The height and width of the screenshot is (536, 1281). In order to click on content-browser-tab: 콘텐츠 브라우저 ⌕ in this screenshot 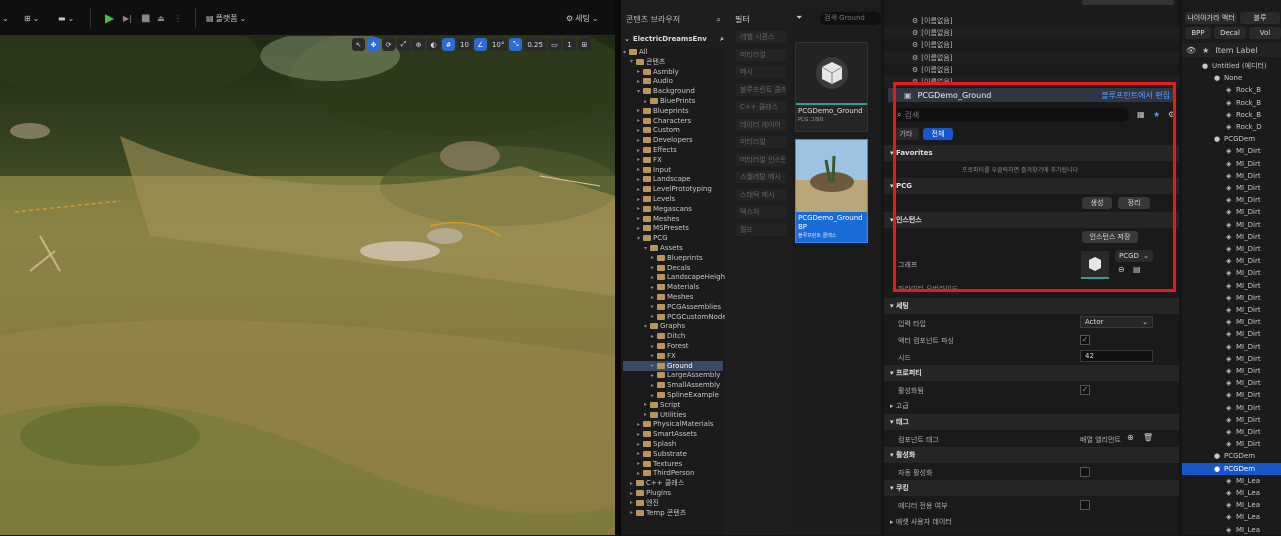, I will do `click(673, 19)`.